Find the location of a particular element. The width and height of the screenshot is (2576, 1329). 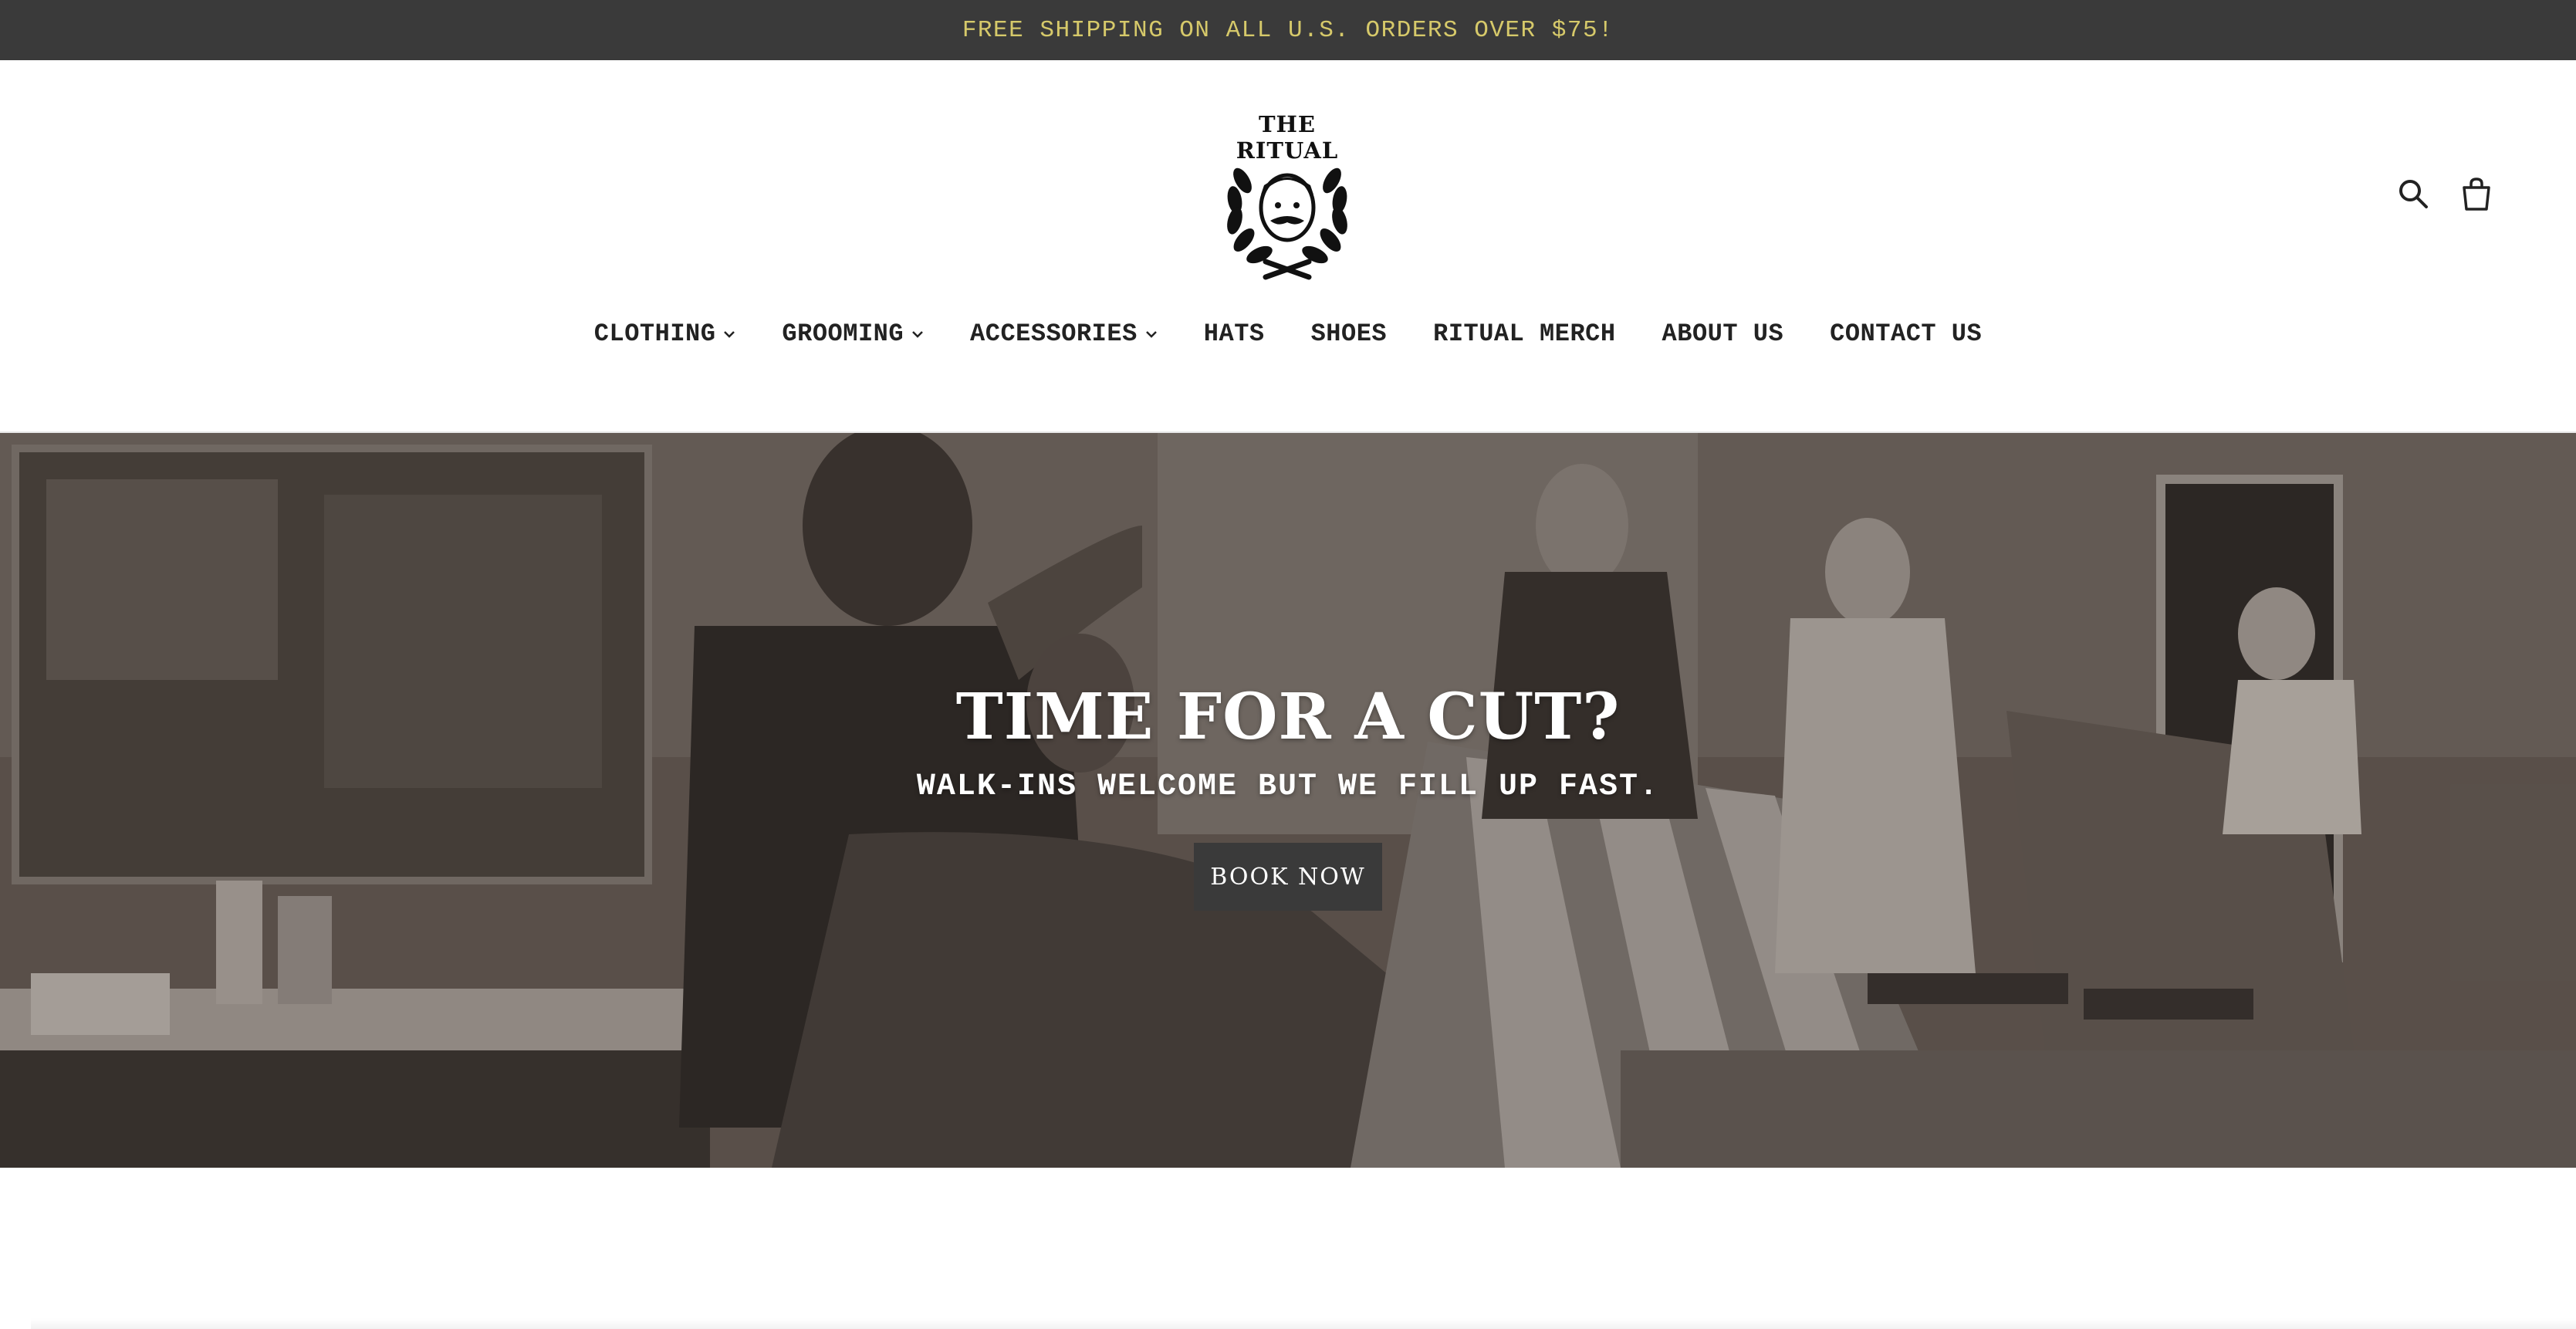

barber-laurel-logo-icon is located at coordinates (1287, 224).